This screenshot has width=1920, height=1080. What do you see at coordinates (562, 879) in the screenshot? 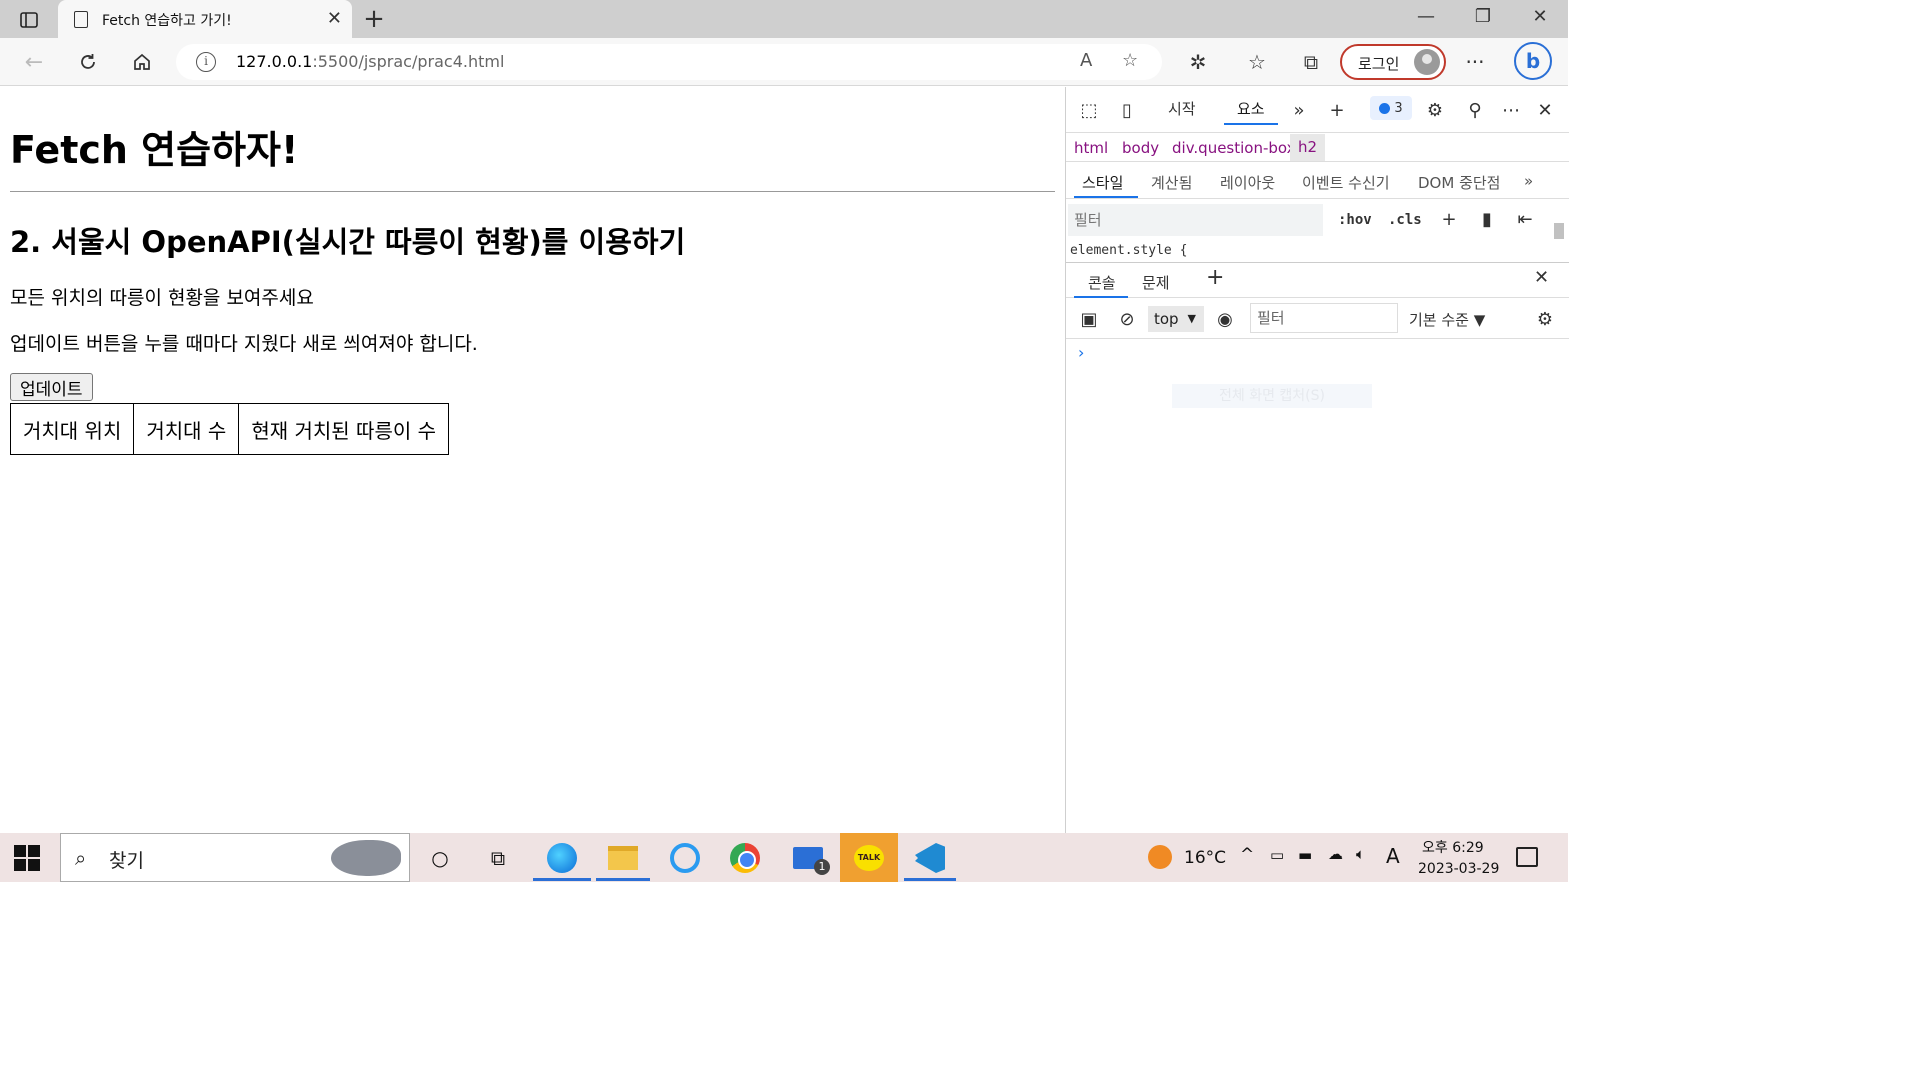
I see `active-app-indicator` at bounding box center [562, 879].